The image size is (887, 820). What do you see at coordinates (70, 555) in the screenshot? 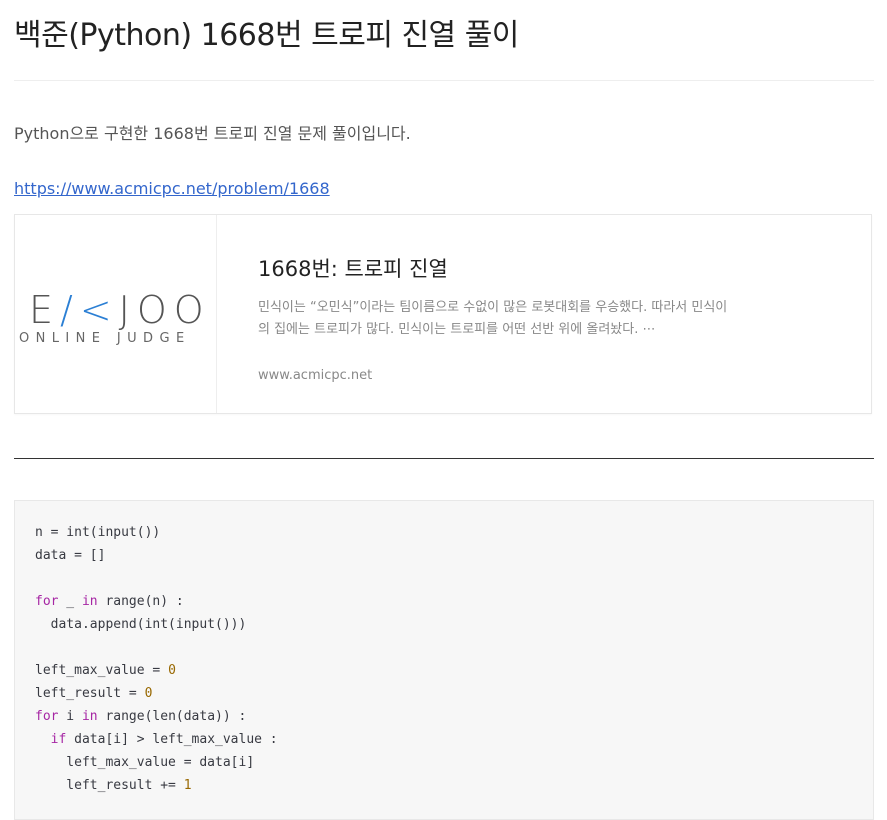
I see `code-line: data = []` at bounding box center [70, 555].